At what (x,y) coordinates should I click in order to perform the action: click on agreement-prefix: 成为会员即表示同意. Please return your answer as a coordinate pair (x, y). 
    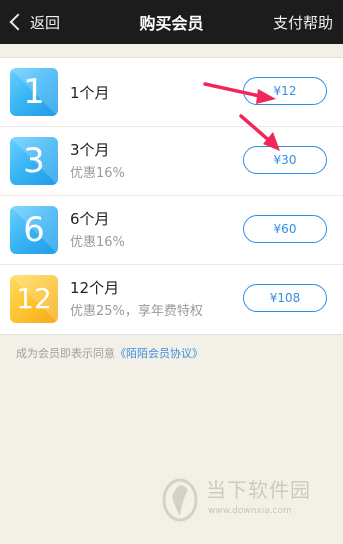
    Looking at the image, I should click on (65, 353).